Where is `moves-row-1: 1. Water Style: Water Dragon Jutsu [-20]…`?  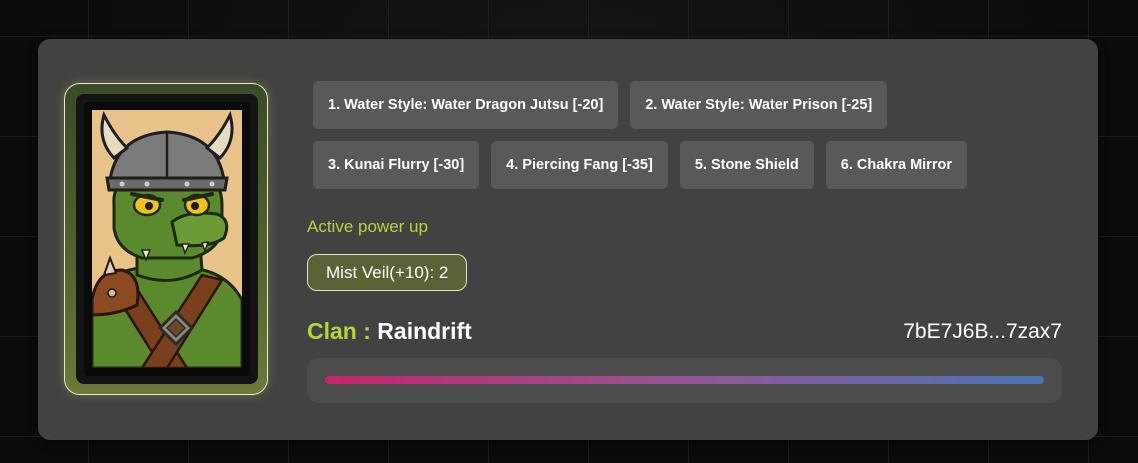
moves-row-1: 1. Water Style: Water Dragon Jutsu [-20]… is located at coordinates (693, 105).